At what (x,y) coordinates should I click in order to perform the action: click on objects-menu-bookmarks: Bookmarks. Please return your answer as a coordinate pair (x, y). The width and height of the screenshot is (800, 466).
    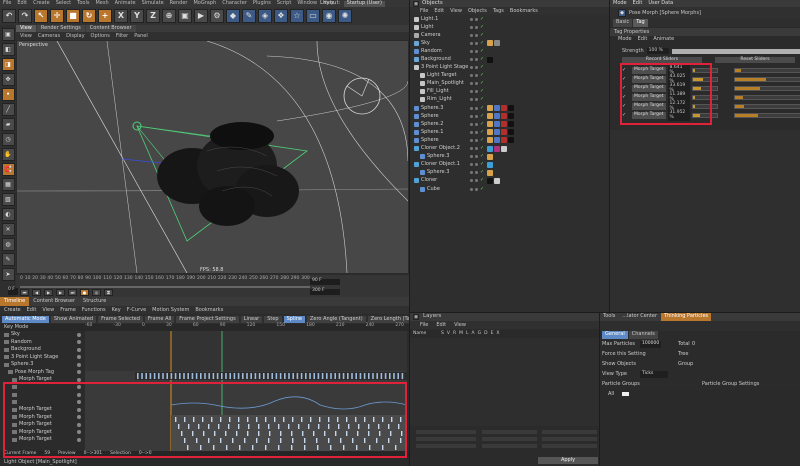
    Looking at the image, I should click on (524, 11).